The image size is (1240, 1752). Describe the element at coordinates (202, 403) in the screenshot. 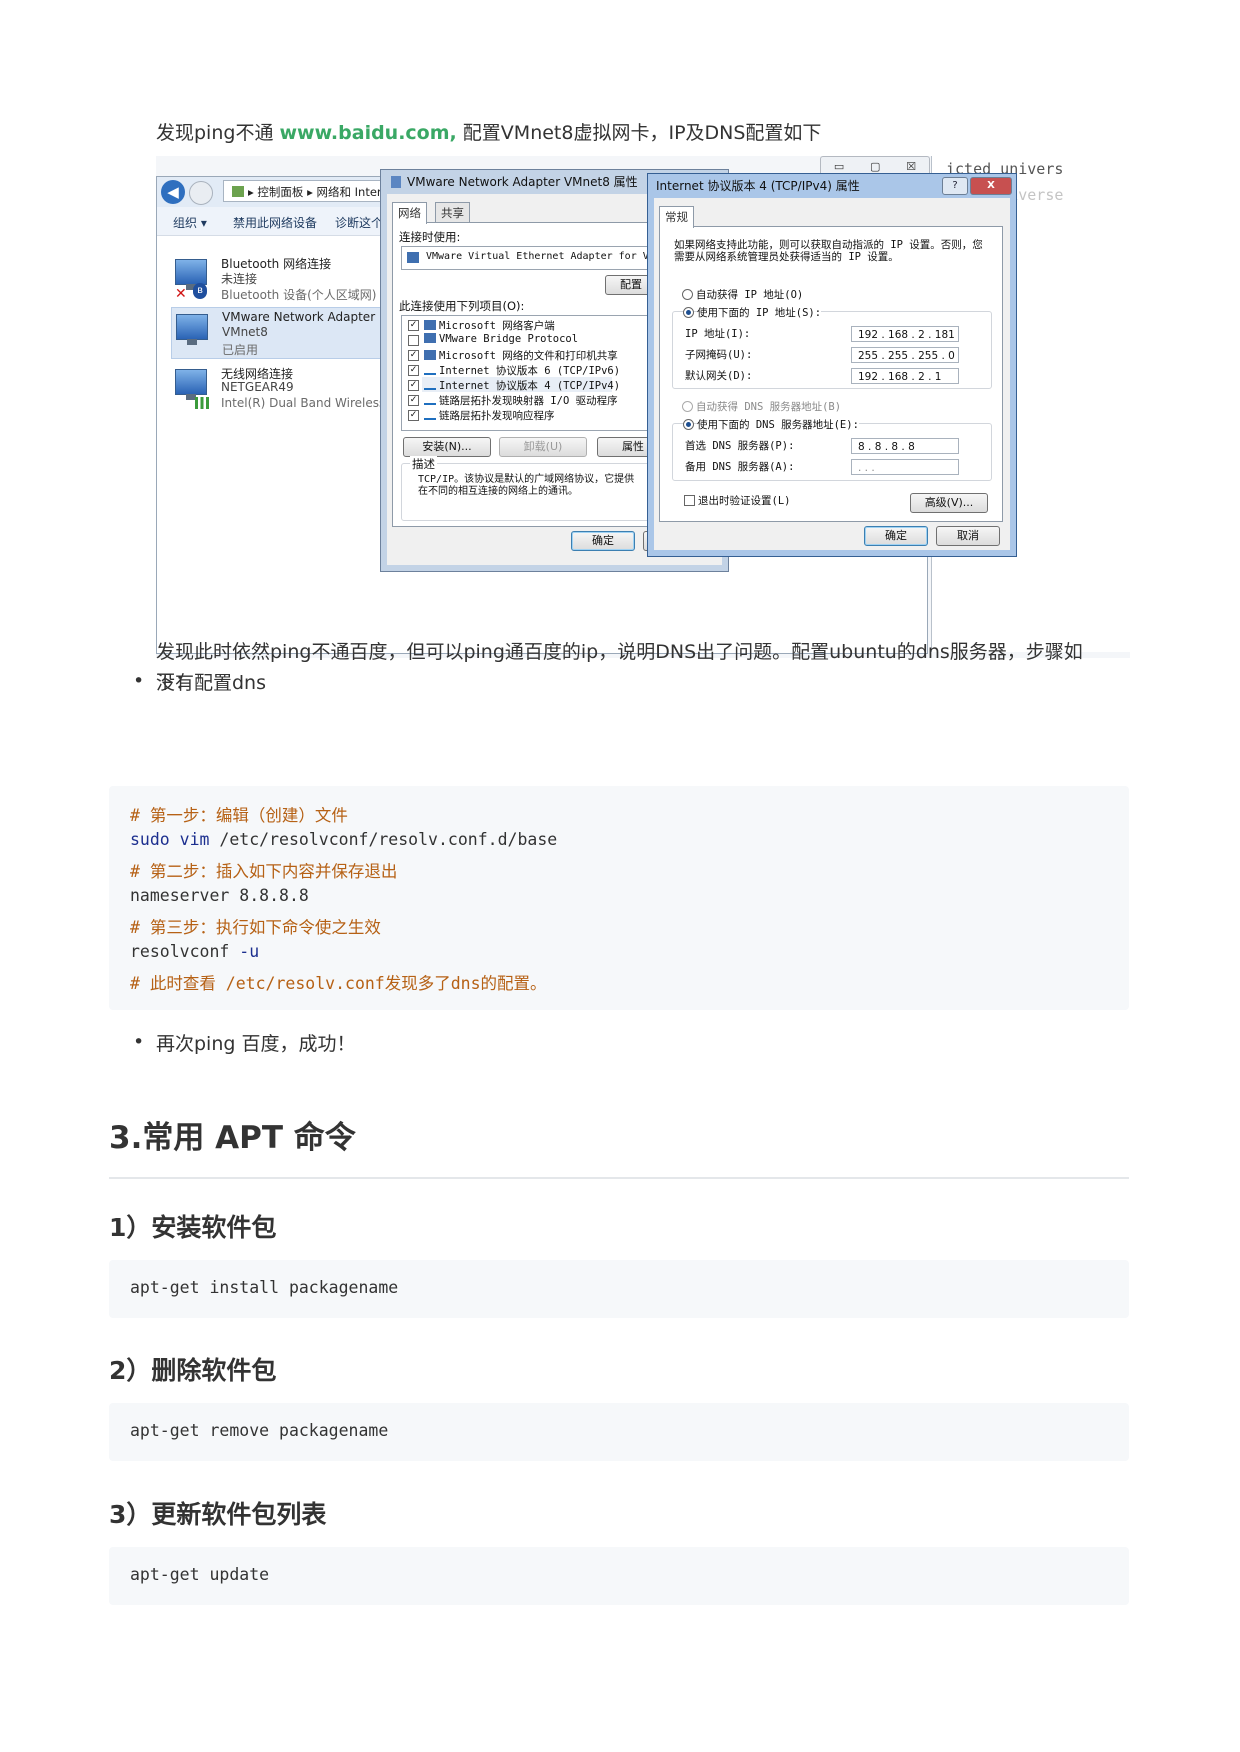

I see `signal-strength-icon` at that location.